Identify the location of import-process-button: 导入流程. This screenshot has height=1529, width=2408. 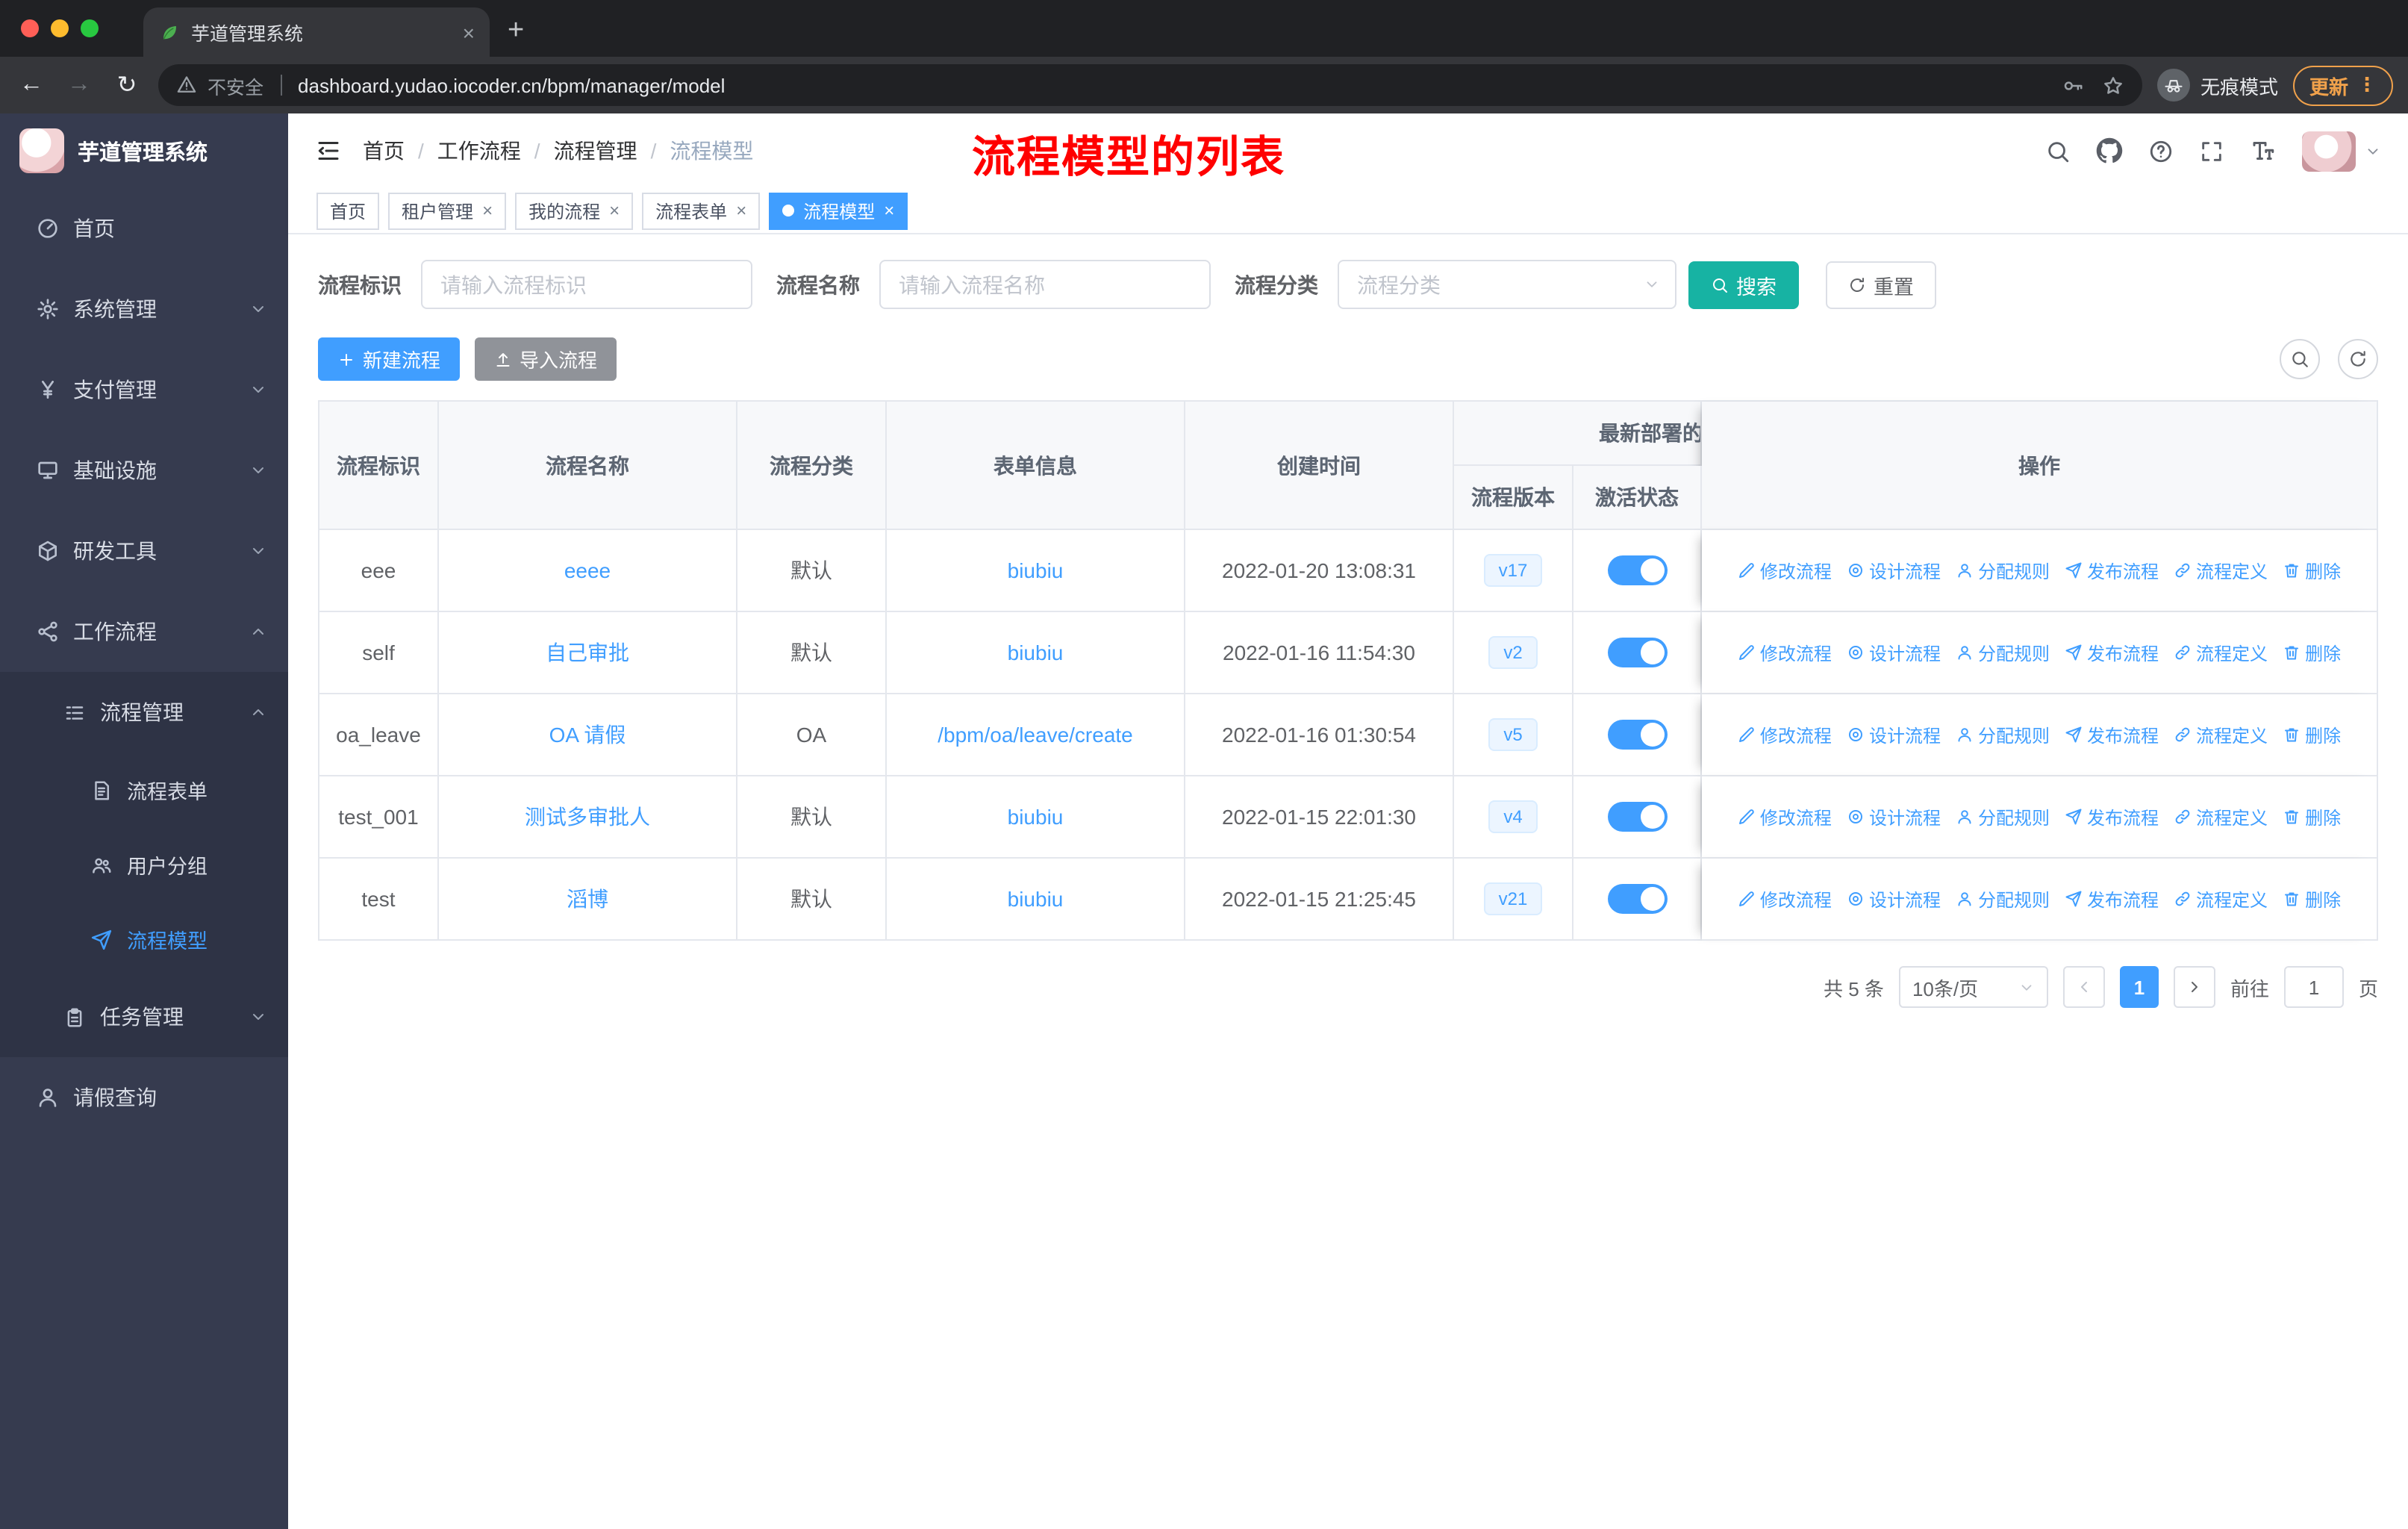
(546, 359).